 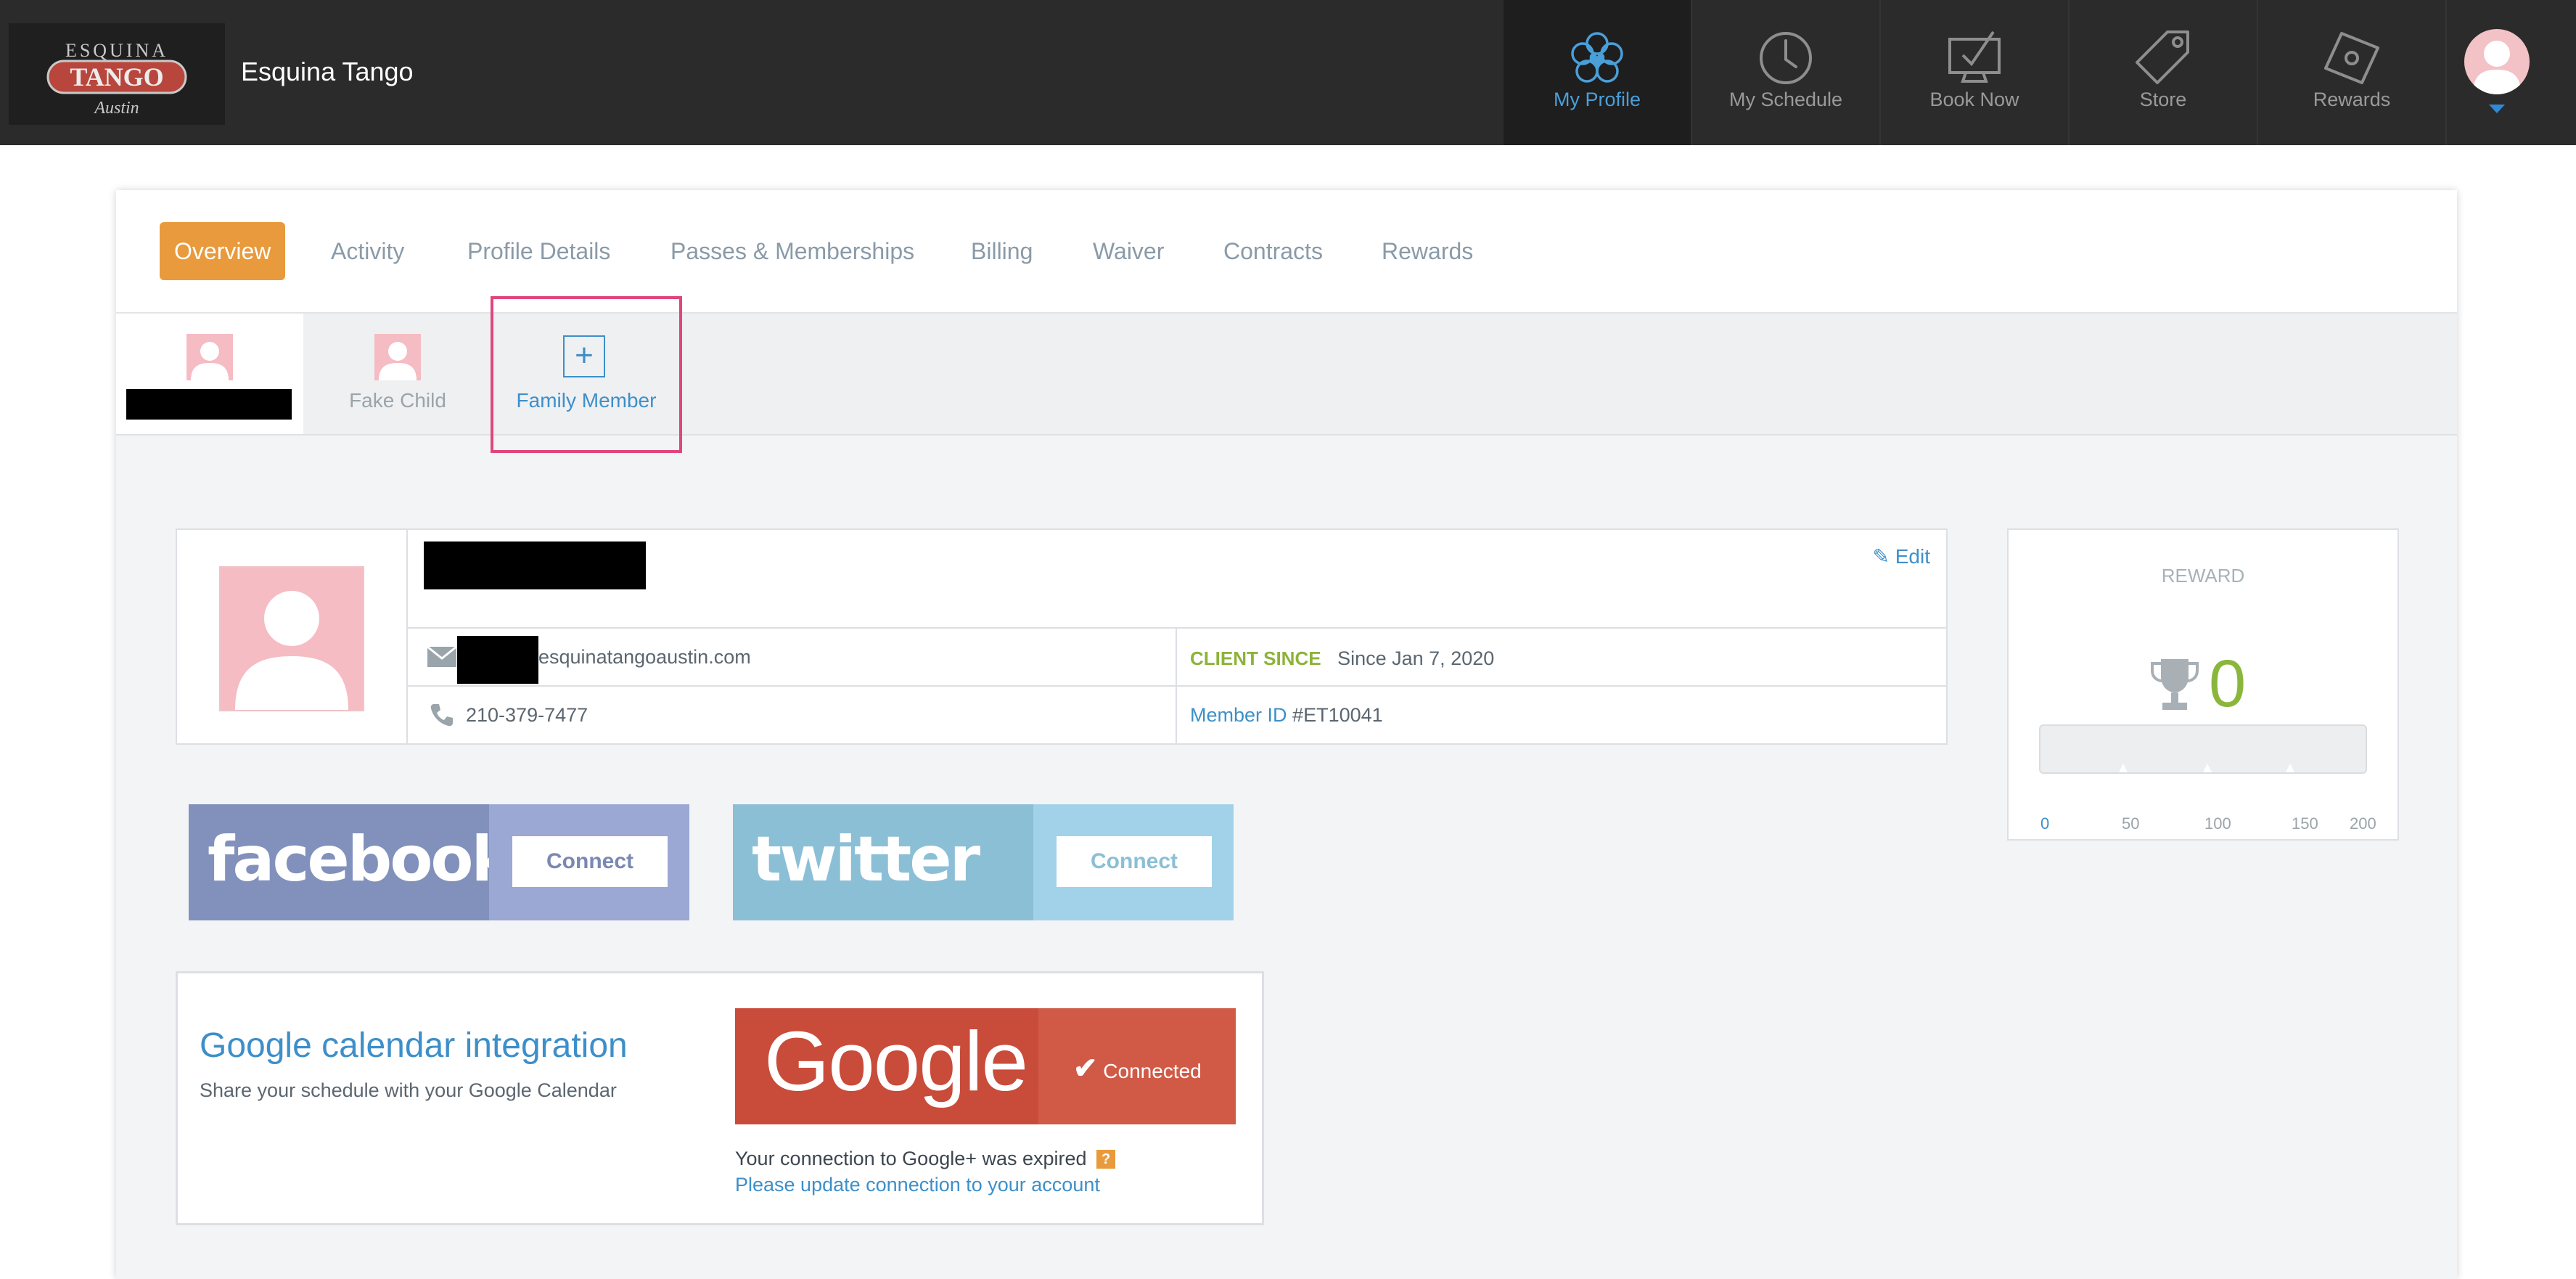 I want to click on ticket-tag-icon, so click(x=2351, y=58).